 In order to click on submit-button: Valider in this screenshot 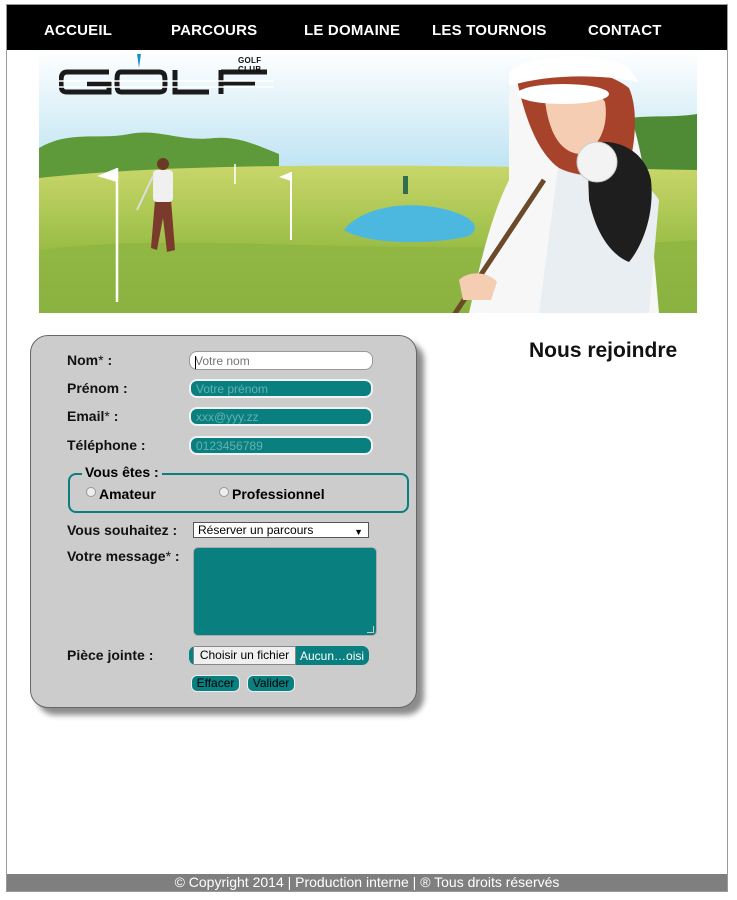, I will do `click(271, 683)`.